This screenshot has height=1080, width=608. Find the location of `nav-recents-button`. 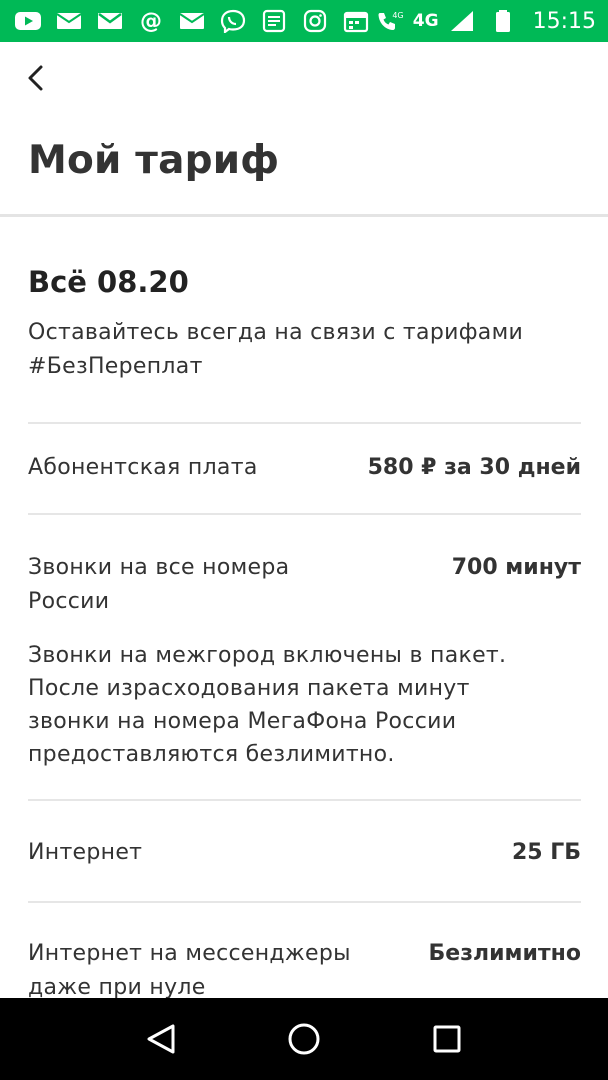

nav-recents-button is located at coordinates (447, 1039).